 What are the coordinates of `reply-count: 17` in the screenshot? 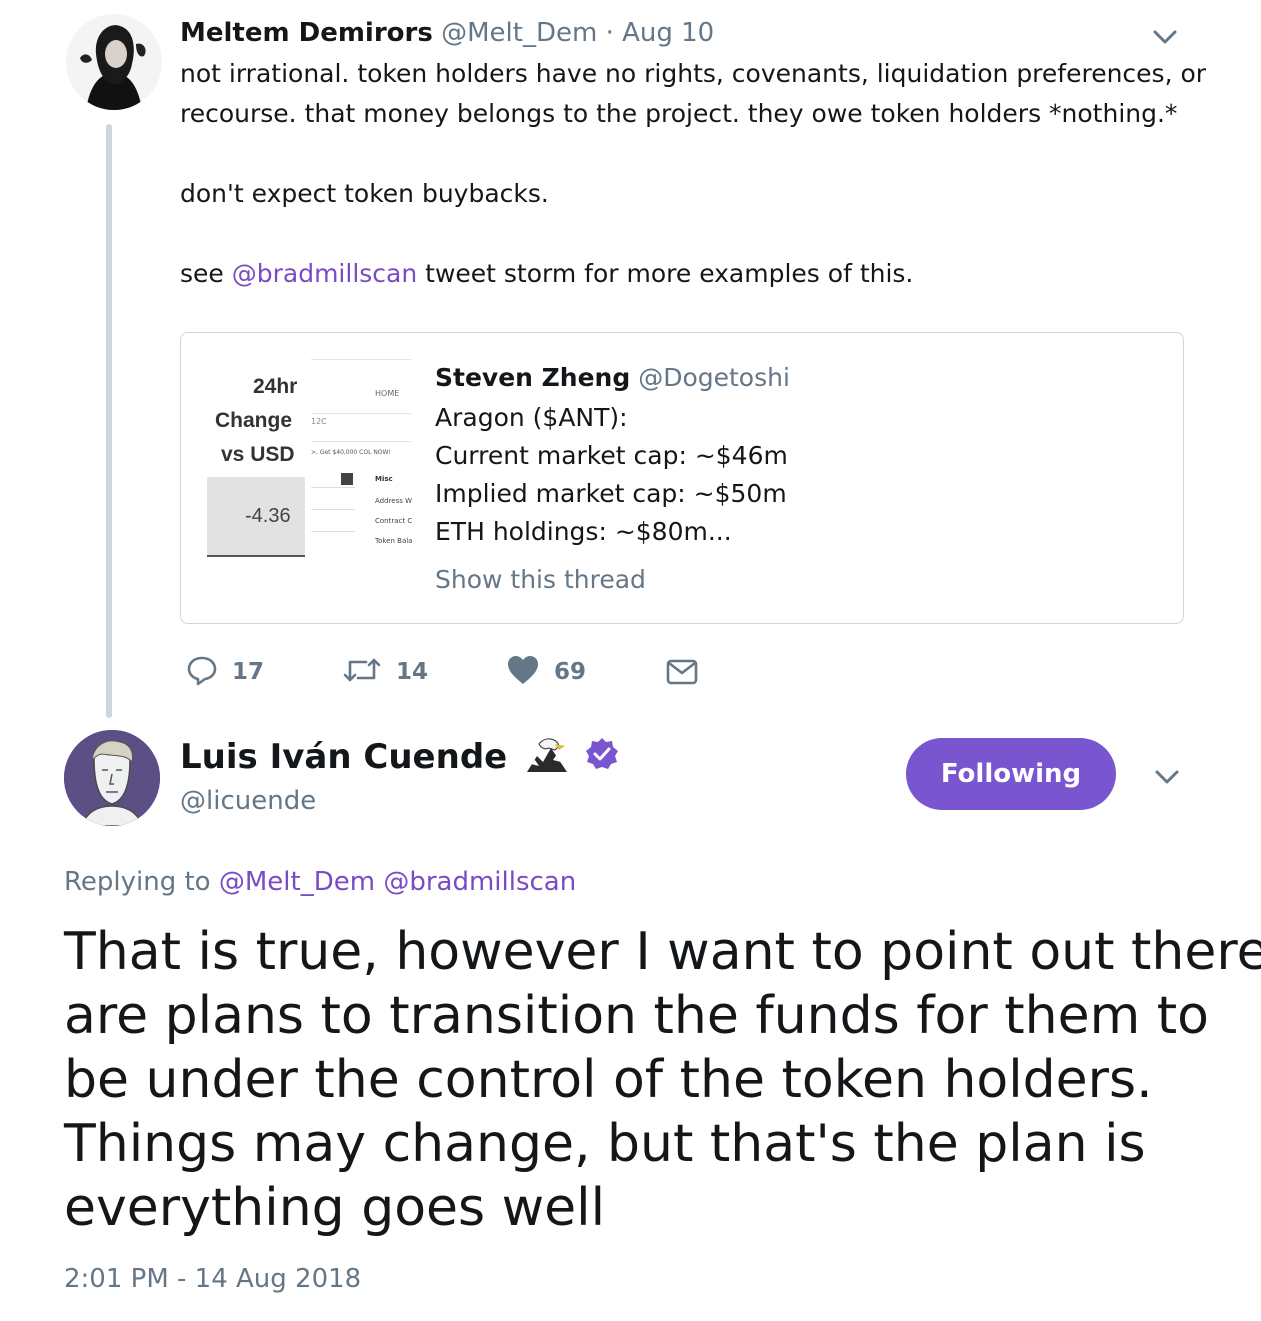 It's located at (248, 672).